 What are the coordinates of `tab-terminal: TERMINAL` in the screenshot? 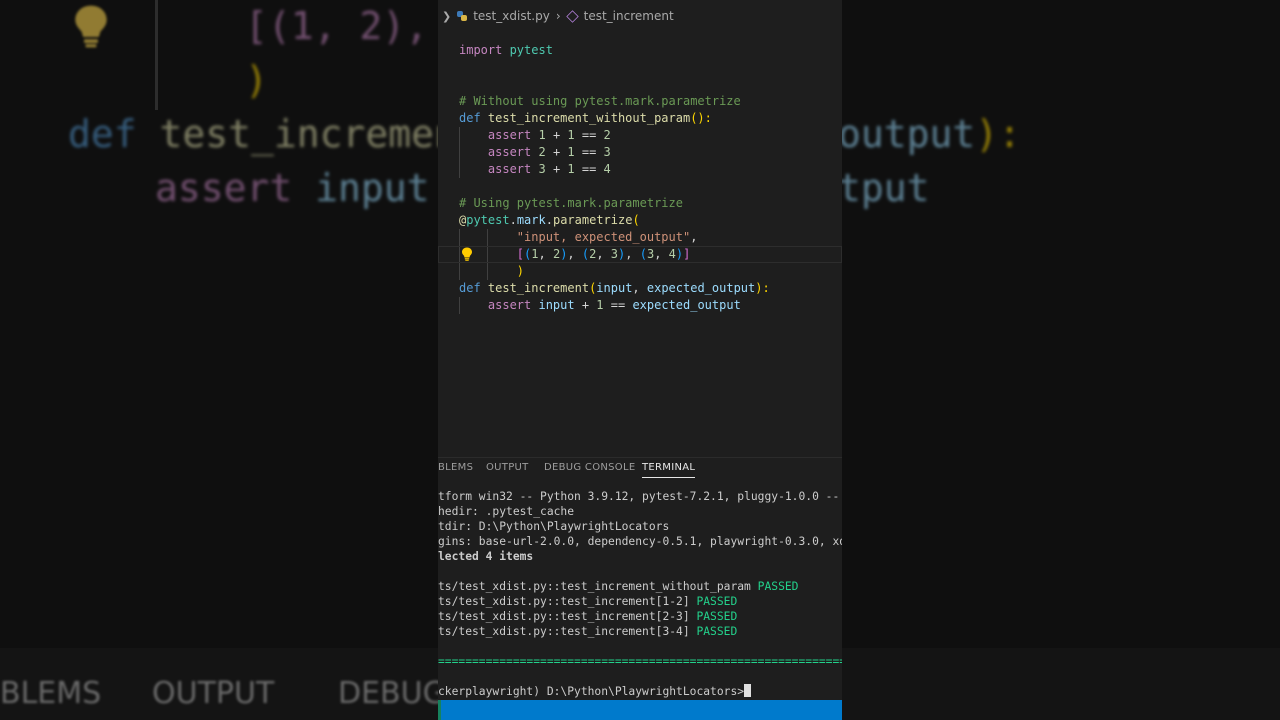 It's located at (669, 470).